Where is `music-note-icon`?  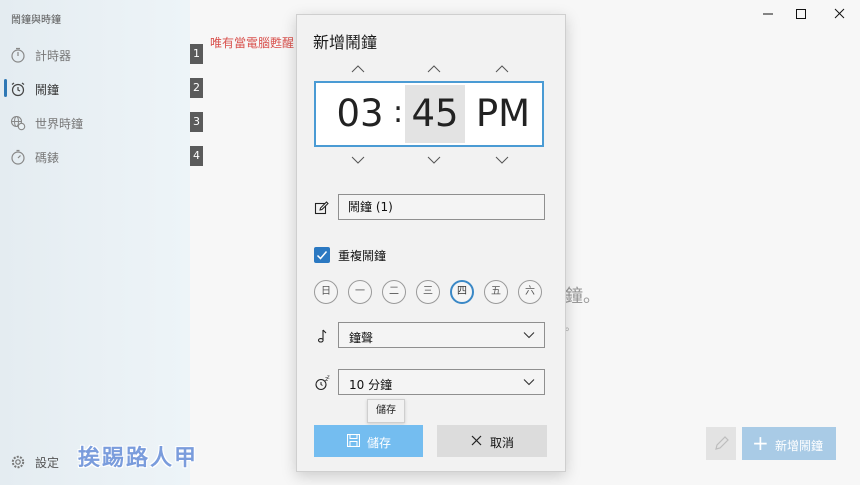 music-note-icon is located at coordinates (322, 336).